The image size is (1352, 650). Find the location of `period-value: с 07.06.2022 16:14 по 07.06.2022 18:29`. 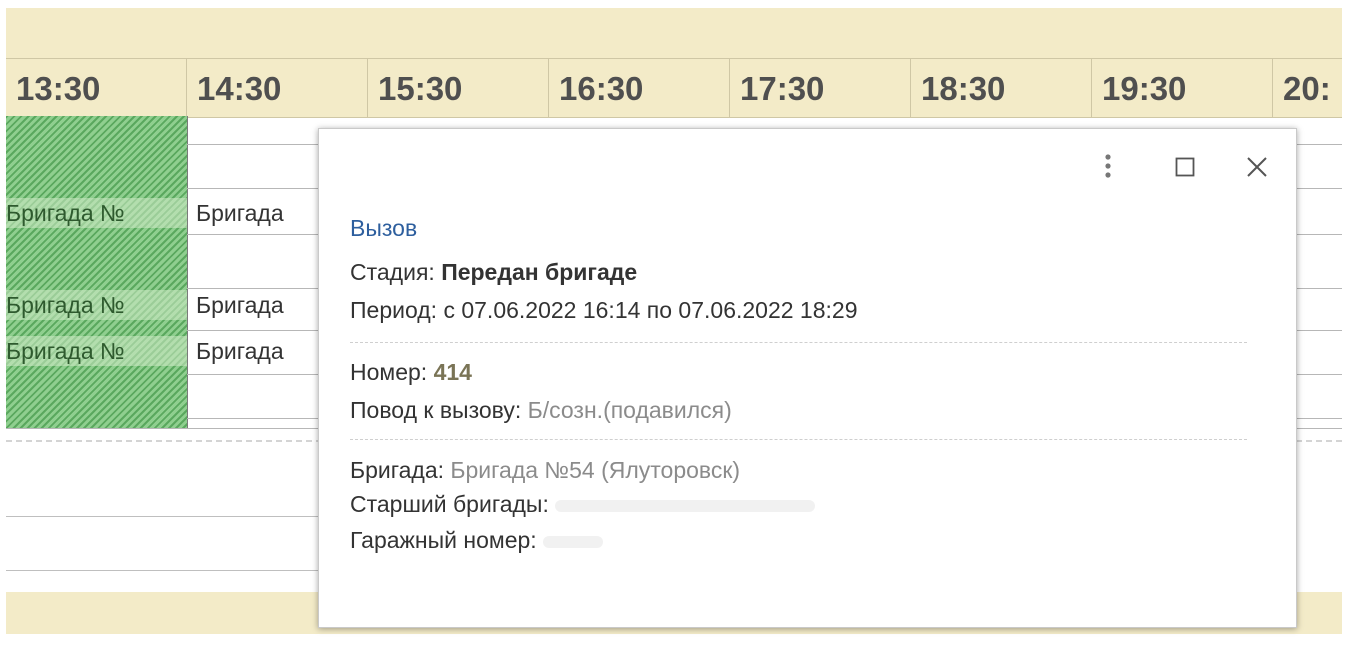

period-value: с 07.06.2022 16:14 по 07.06.2022 18:29 is located at coordinates (650, 310).